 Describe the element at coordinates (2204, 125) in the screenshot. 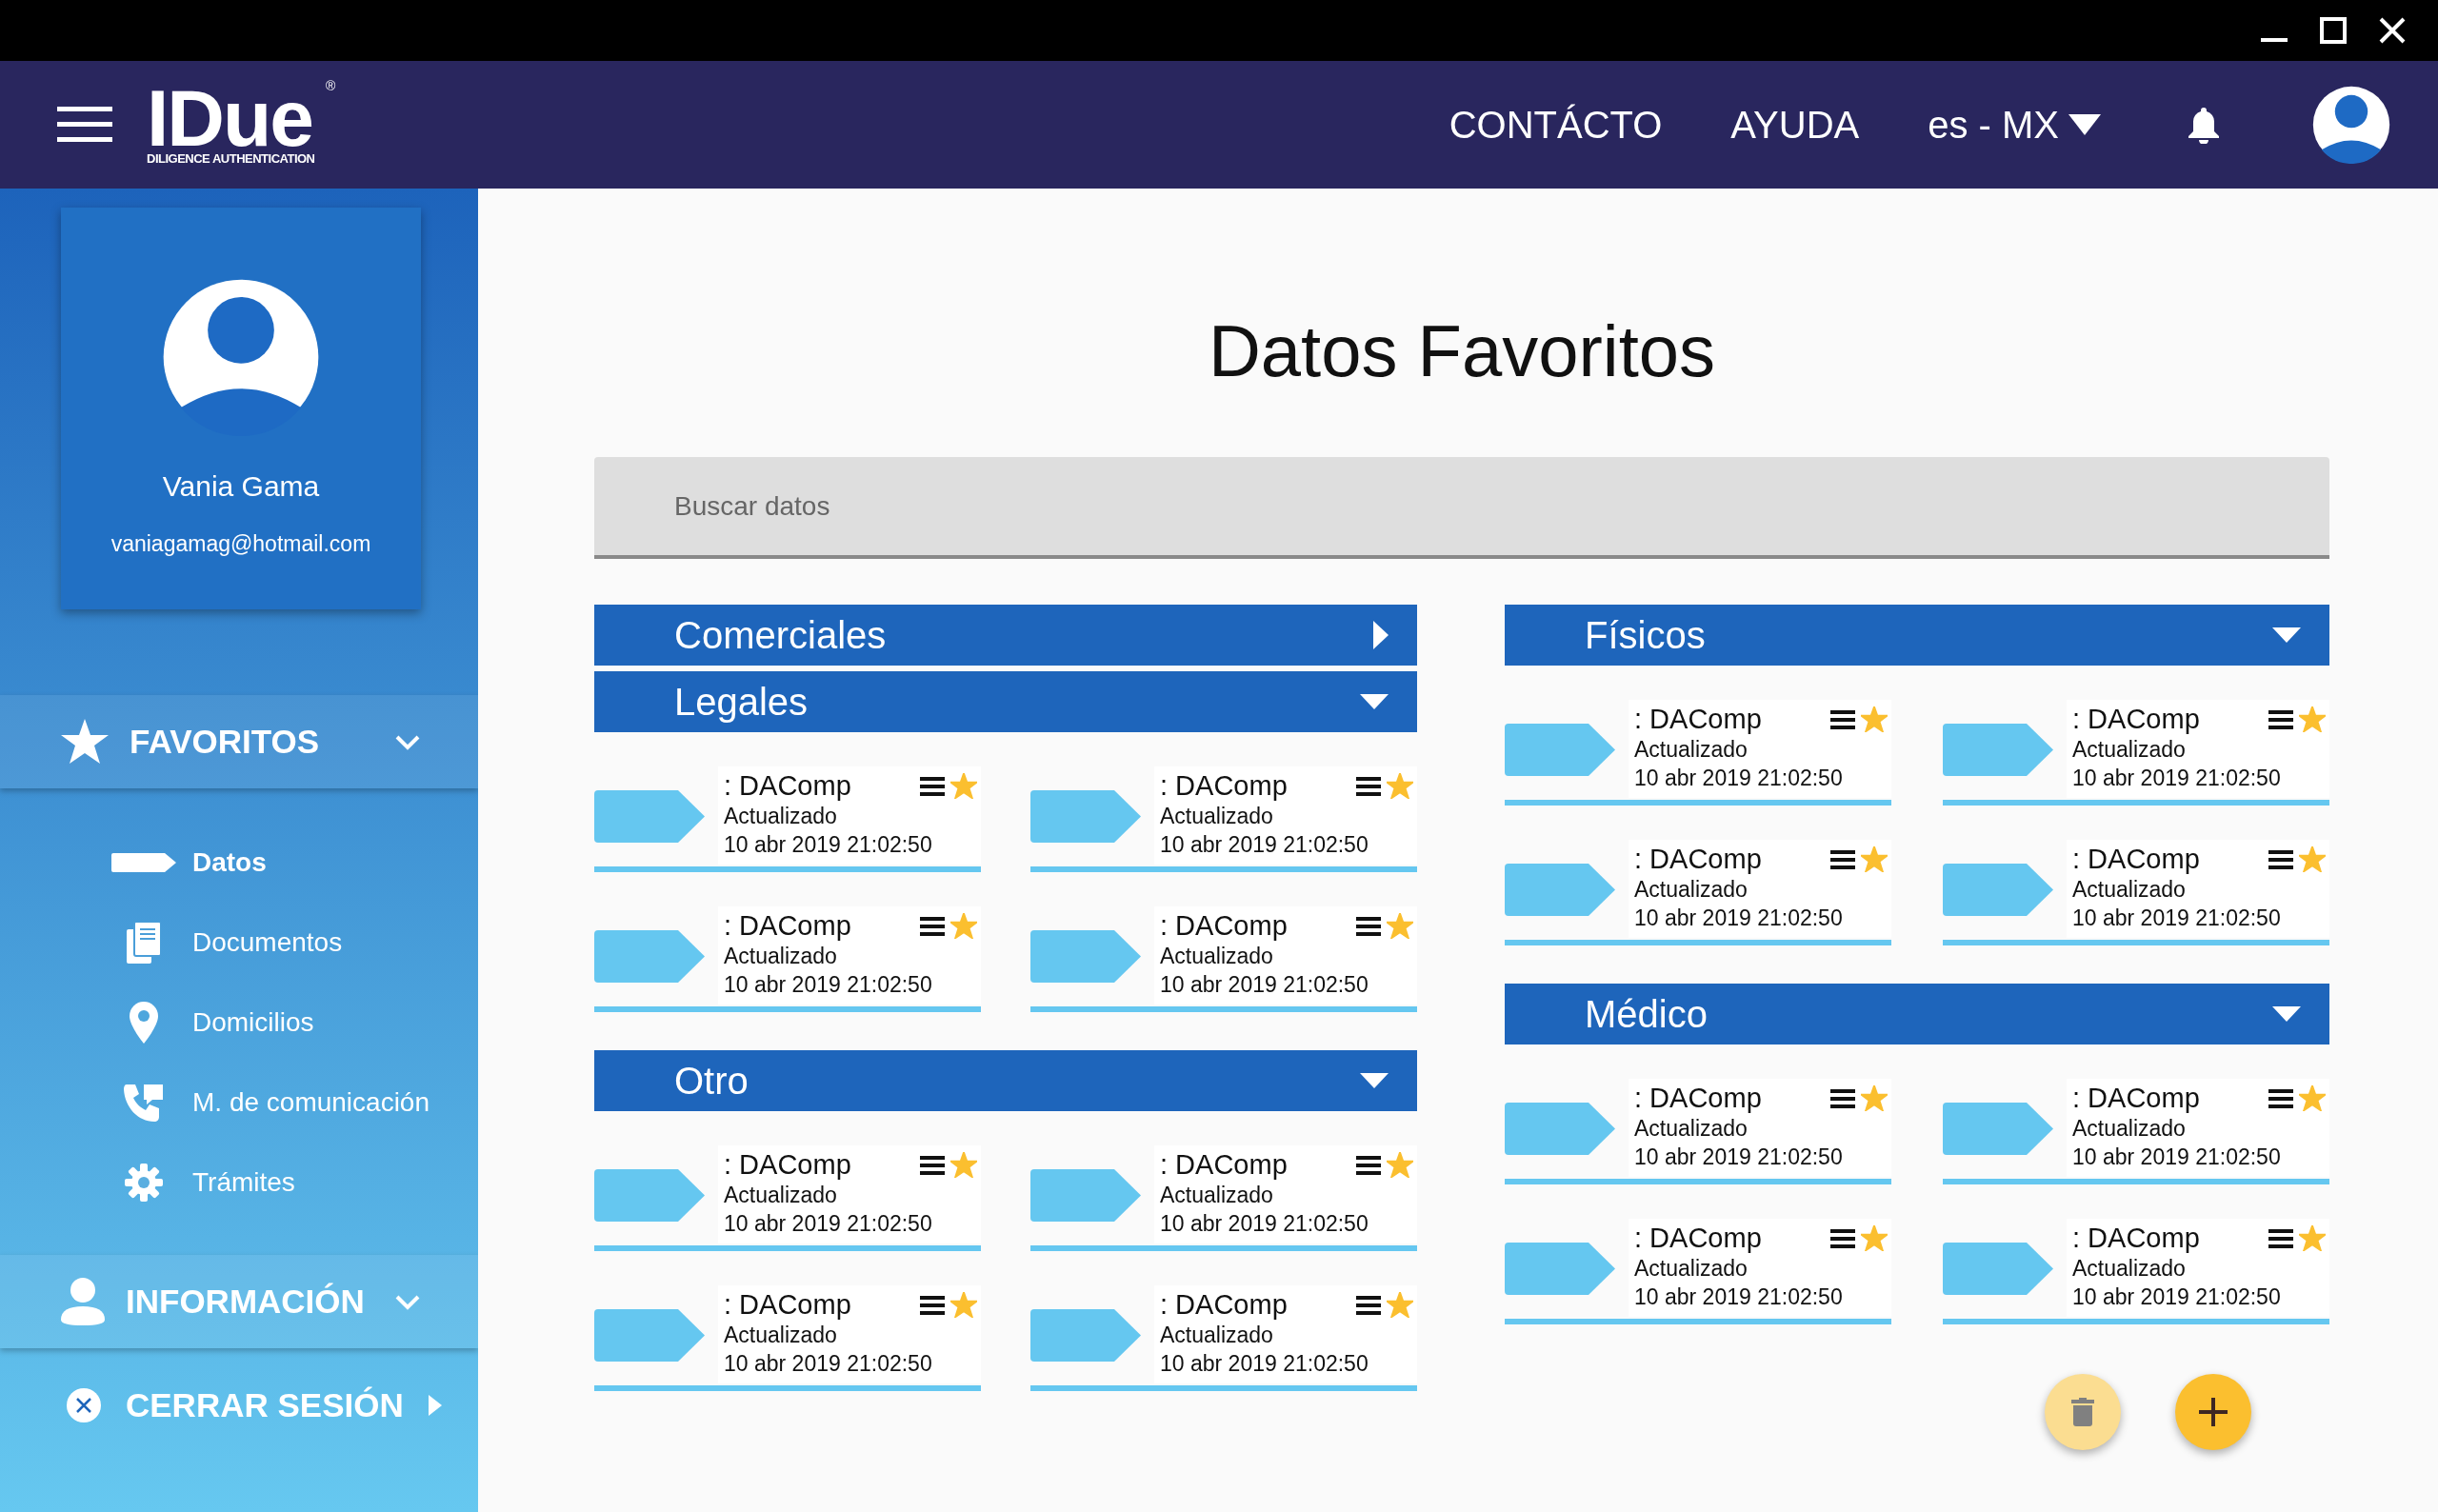

I see `bell-icon` at that location.